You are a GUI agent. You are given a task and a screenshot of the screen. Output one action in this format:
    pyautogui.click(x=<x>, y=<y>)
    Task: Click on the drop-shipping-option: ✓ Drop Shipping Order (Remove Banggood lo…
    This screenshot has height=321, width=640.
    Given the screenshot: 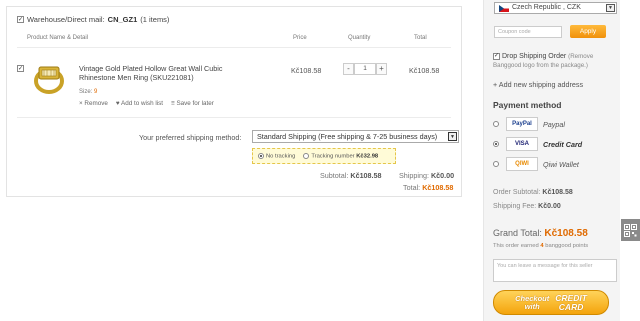 What is the action you would take?
    pyautogui.click(x=543, y=60)
    